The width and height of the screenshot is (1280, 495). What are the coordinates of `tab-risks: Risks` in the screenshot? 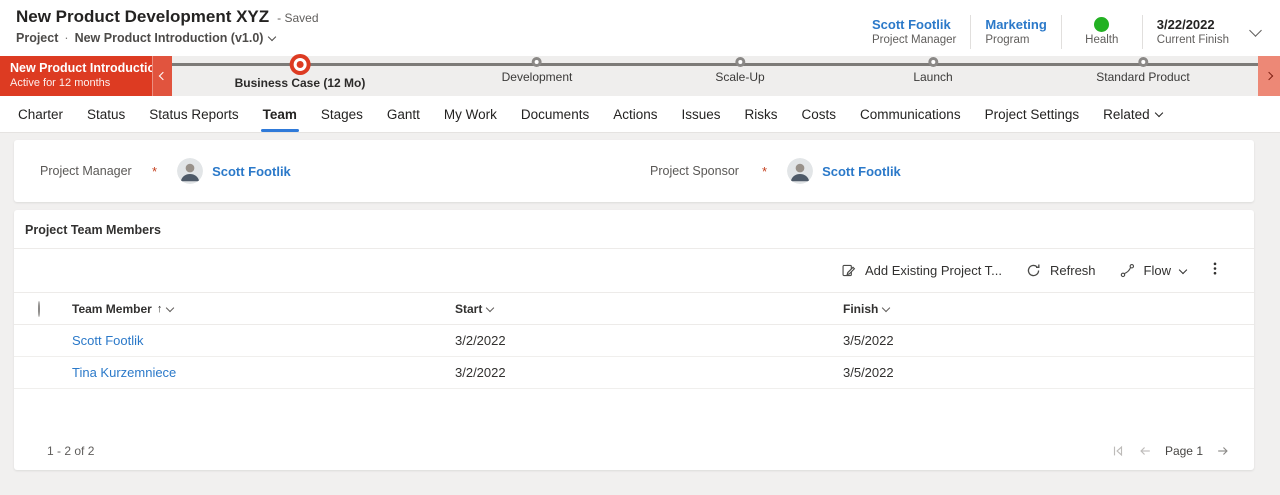 It's located at (761, 114).